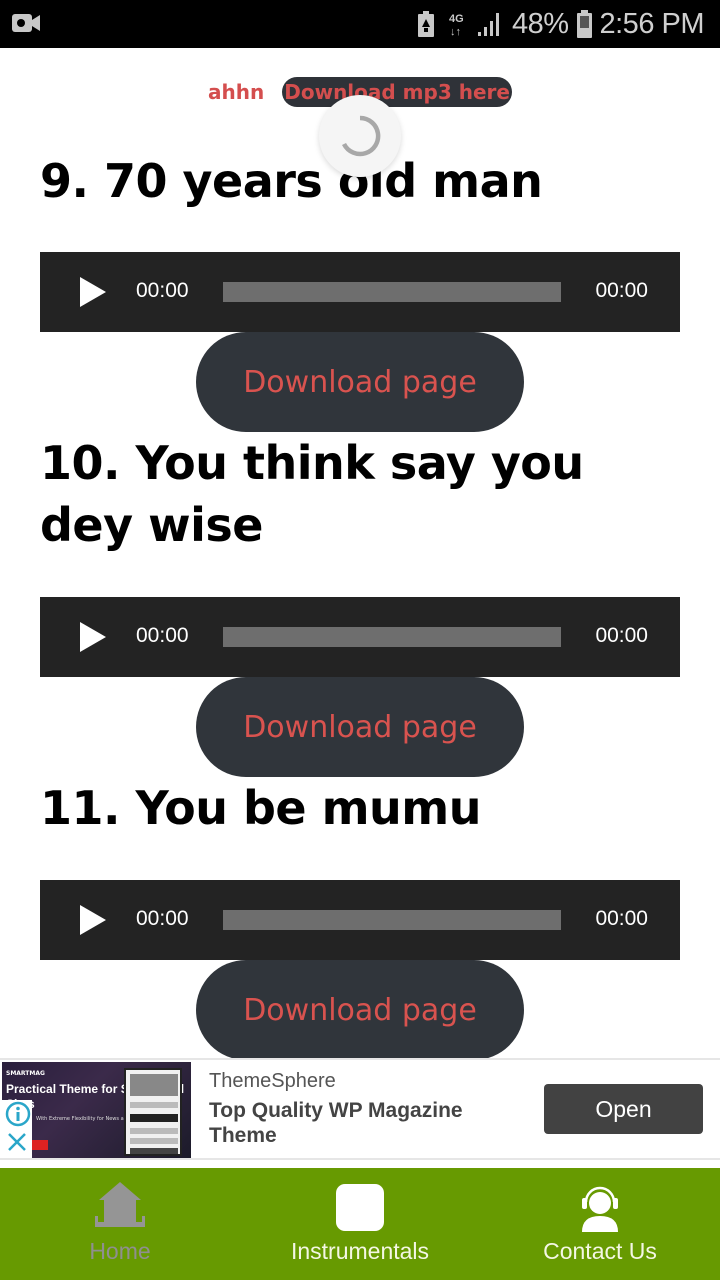  I want to click on ahhn-link: ahhn, so click(236, 92).